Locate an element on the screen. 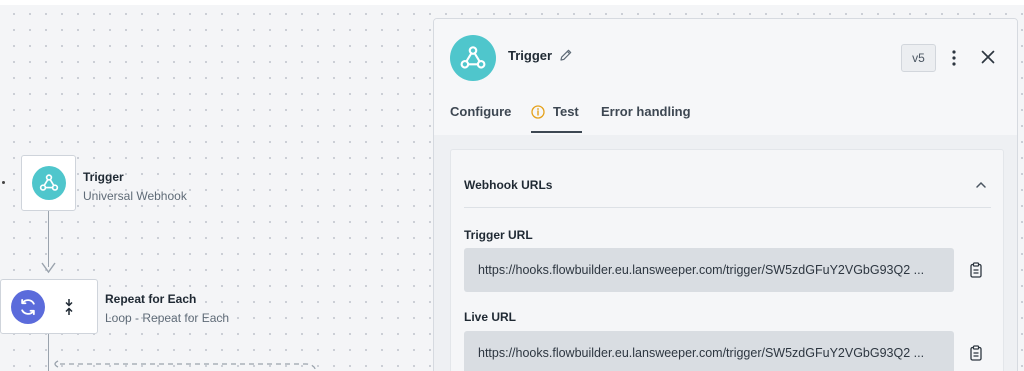 This screenshot has width=1024, height=371. loop-node-title: Repeat for Each is located at coordinates (151, 299).